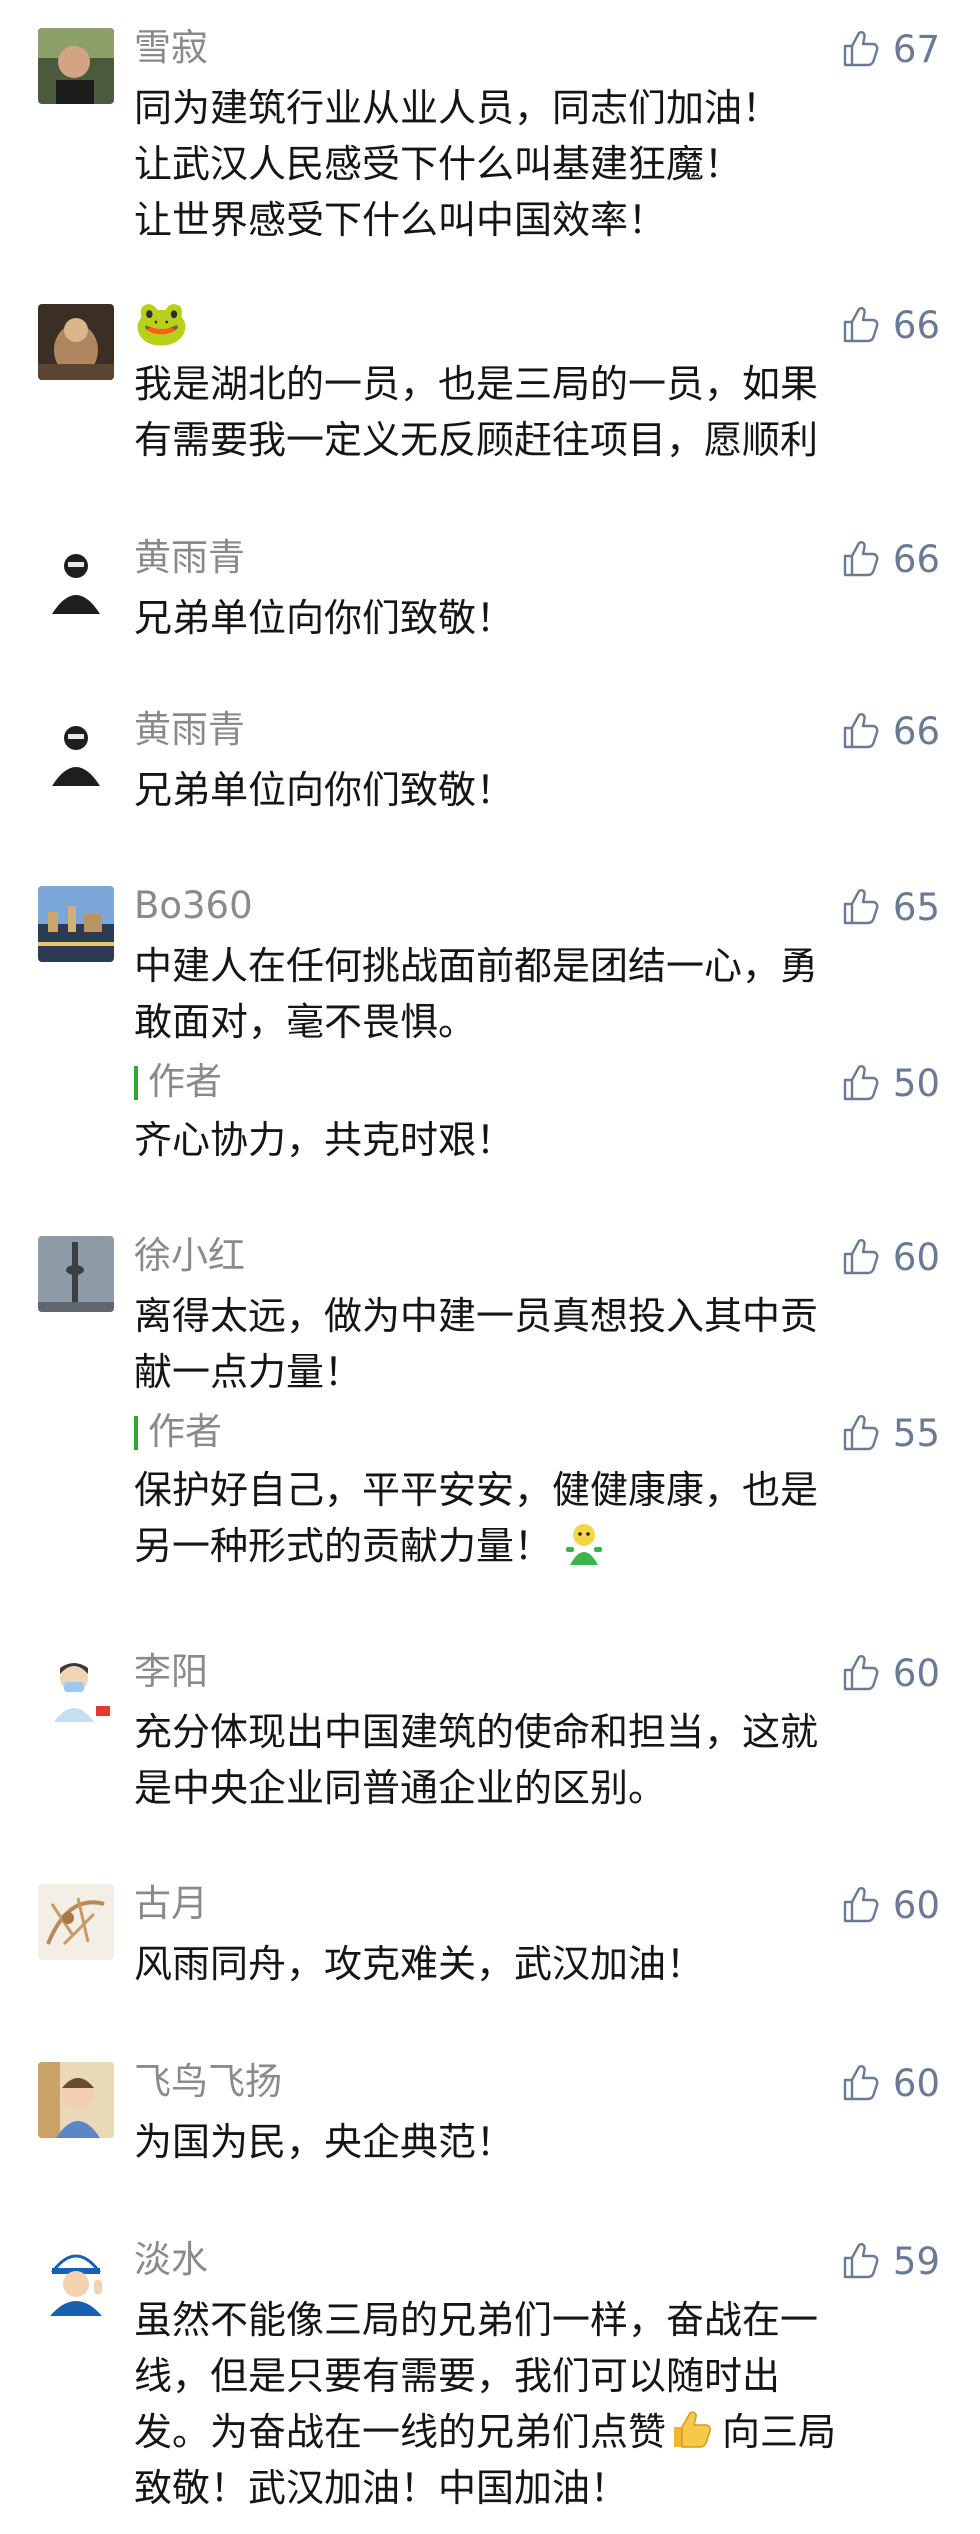 The image size is (980, 2534). Describe the element at coordinates (916, 907) in the screenshot. I see `like-count: 65` at that location.